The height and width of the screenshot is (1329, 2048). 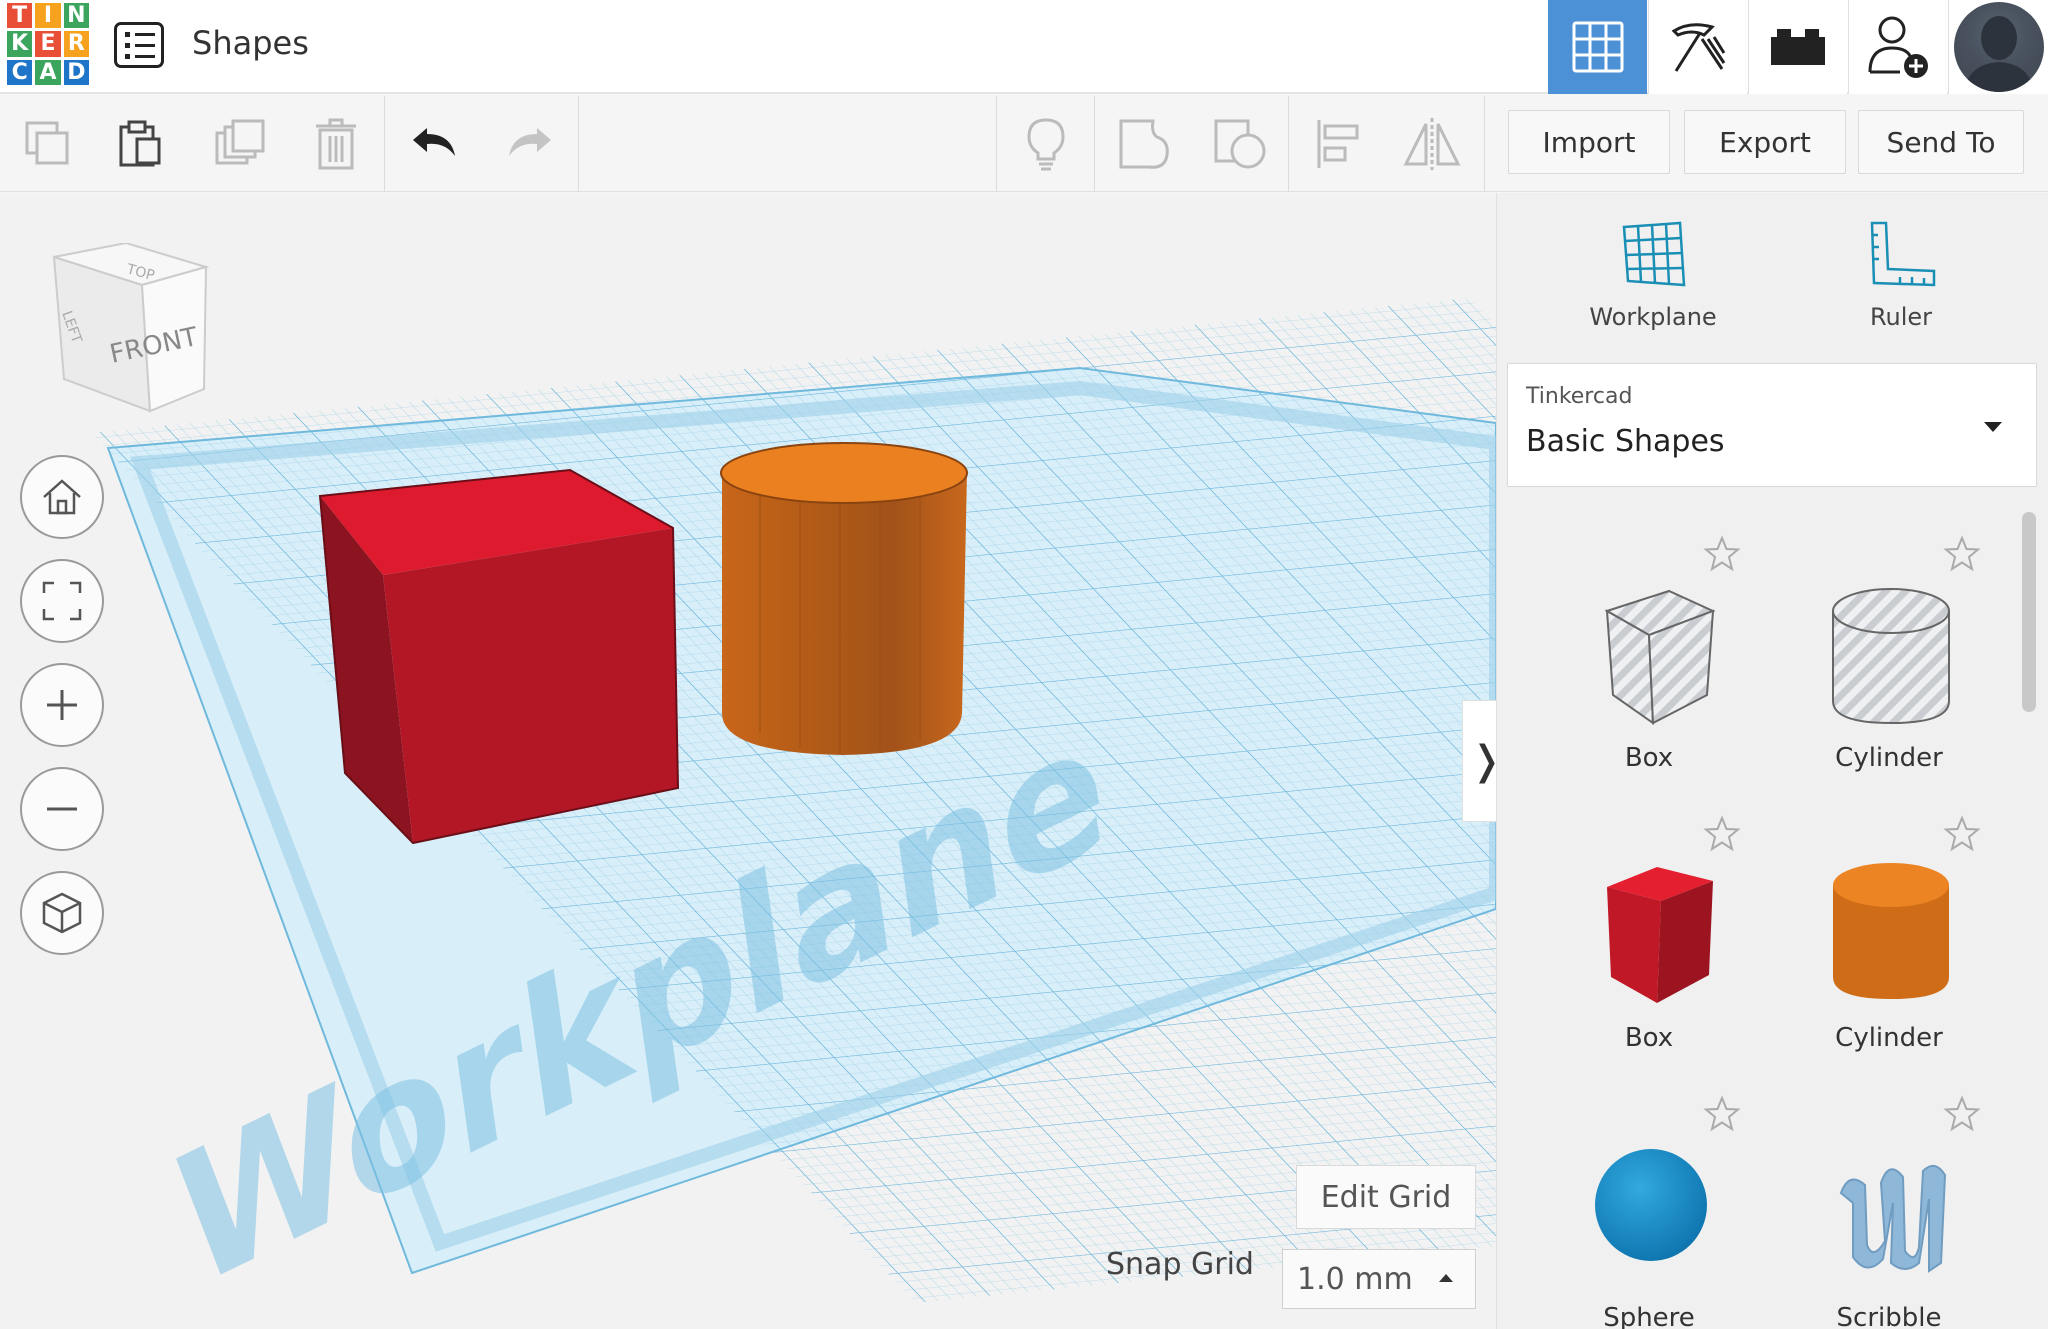 I want to click on snap-grid-value: 1.0 mm, so click(x=1355, y=1279).